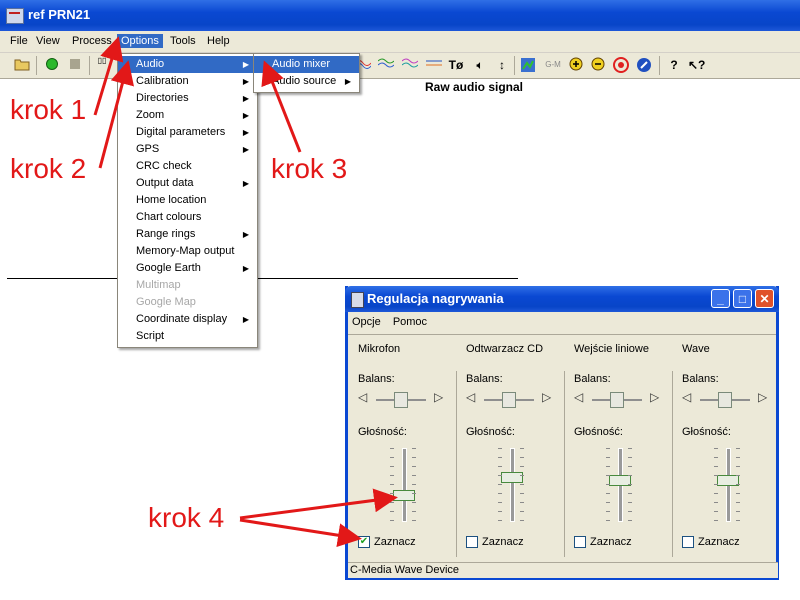 The image size is (800, 600). I want to click on scan-icon: ▯▯, so click(102, 65).